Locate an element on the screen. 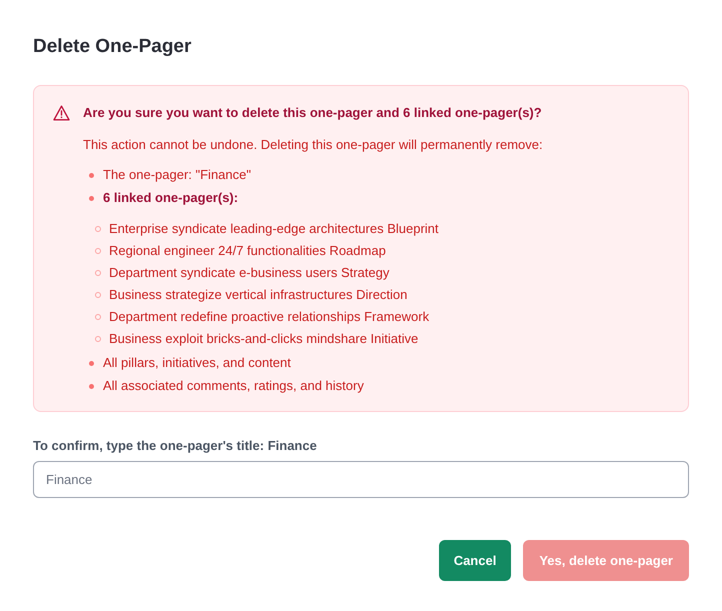 The image size is (722, 611). list-item-text: Regional engineer 24/7 functionalities Roadmap is located at coordinates (247, 251).